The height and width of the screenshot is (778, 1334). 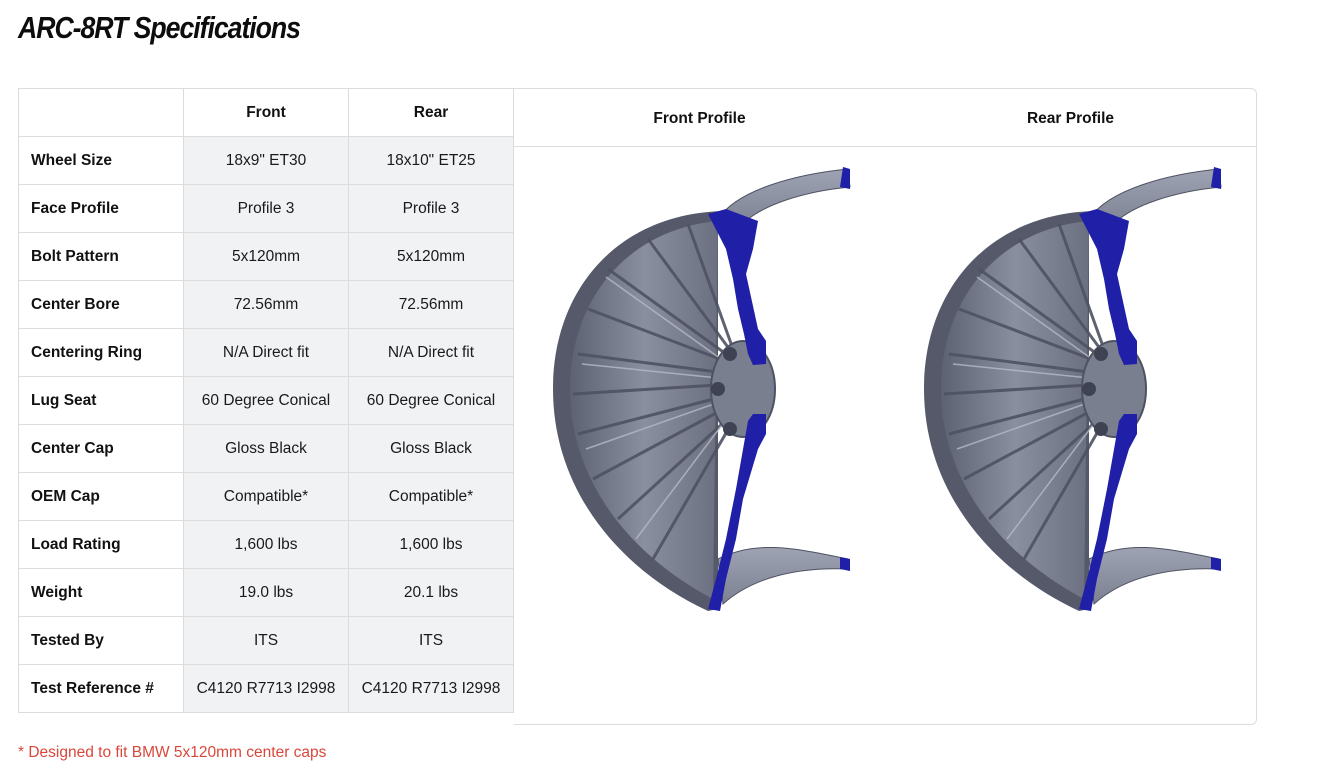 I want to click on front-value: 5x120mm, so click(x=266, y=256).